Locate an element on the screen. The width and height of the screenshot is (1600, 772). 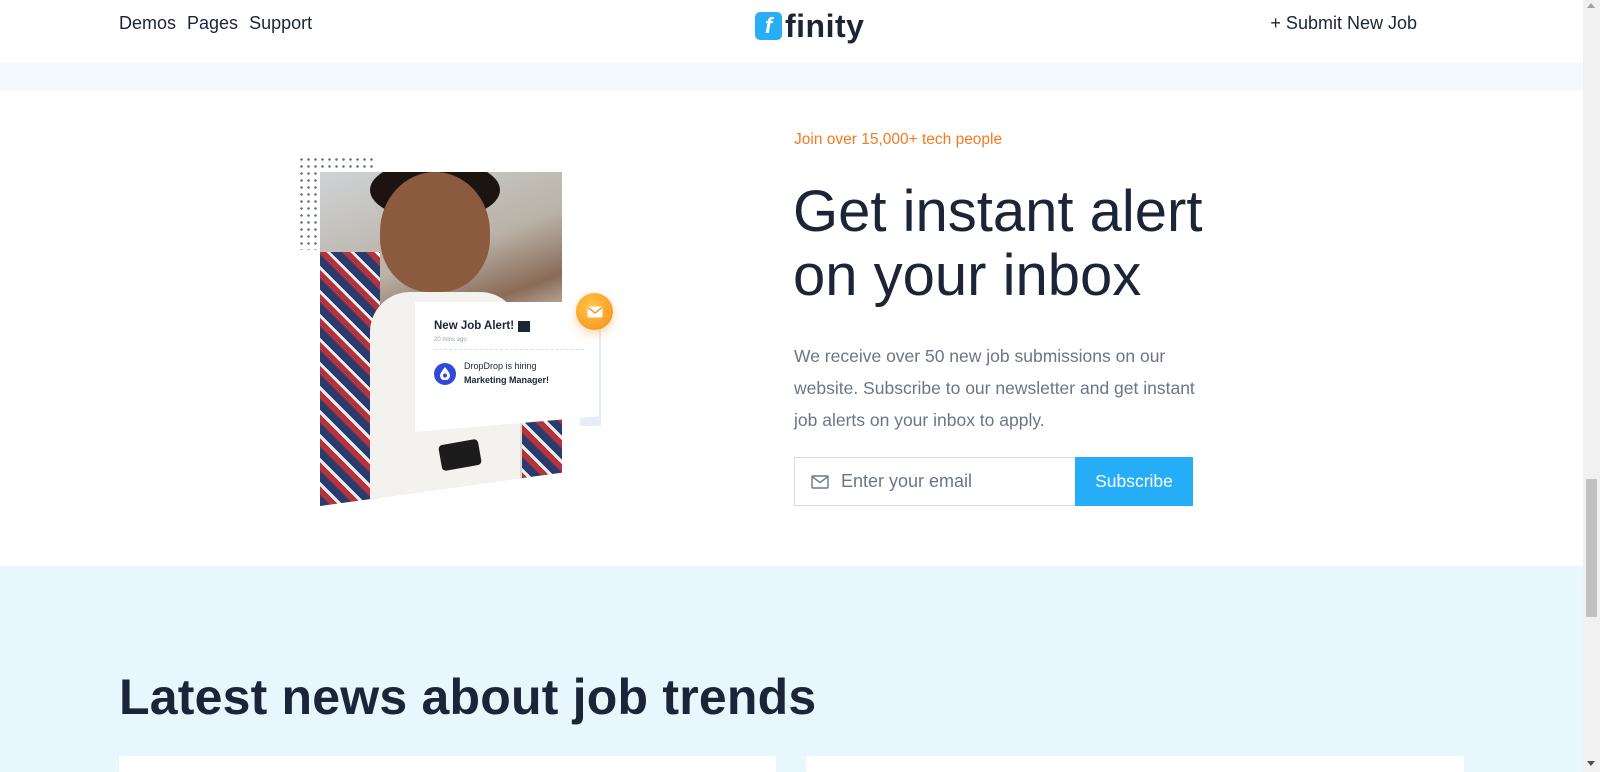
email-input is located at coordinates (951, 481).